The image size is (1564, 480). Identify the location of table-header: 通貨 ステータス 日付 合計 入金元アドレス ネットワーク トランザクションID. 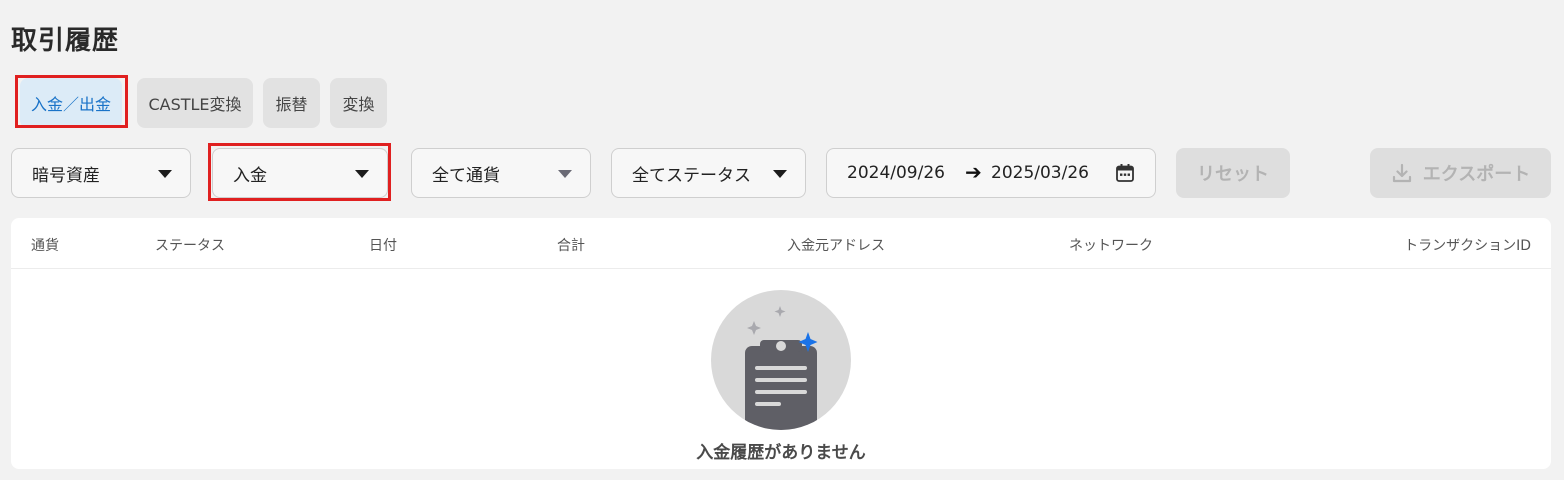
(781, 243).